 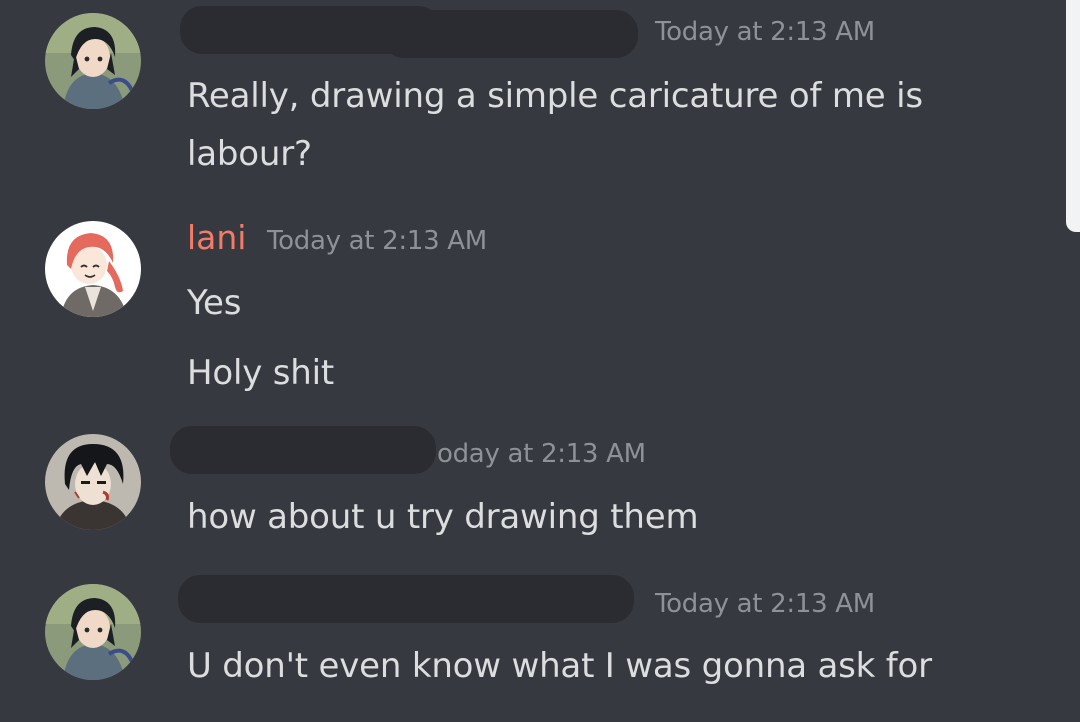 What do you see at coordinates (214, 303) in the screenshot?
I see `message-text: Yes` at bounding box center [214, 303].